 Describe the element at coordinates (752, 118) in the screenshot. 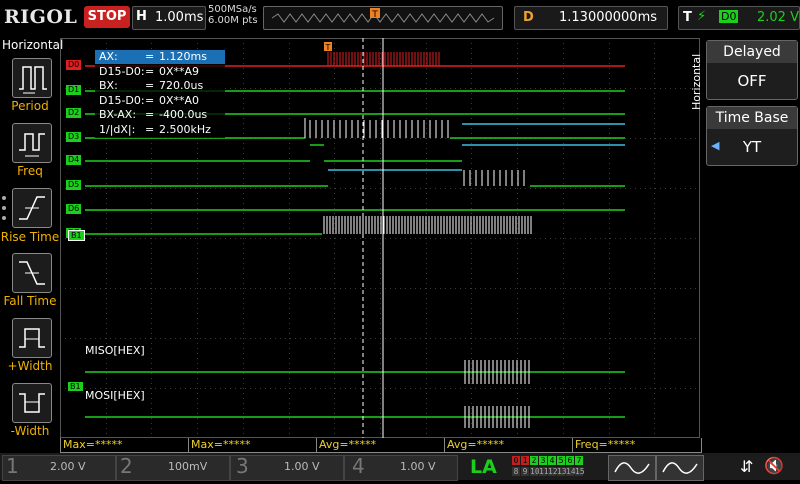

I see `time-base-label: Time Base` at that location.